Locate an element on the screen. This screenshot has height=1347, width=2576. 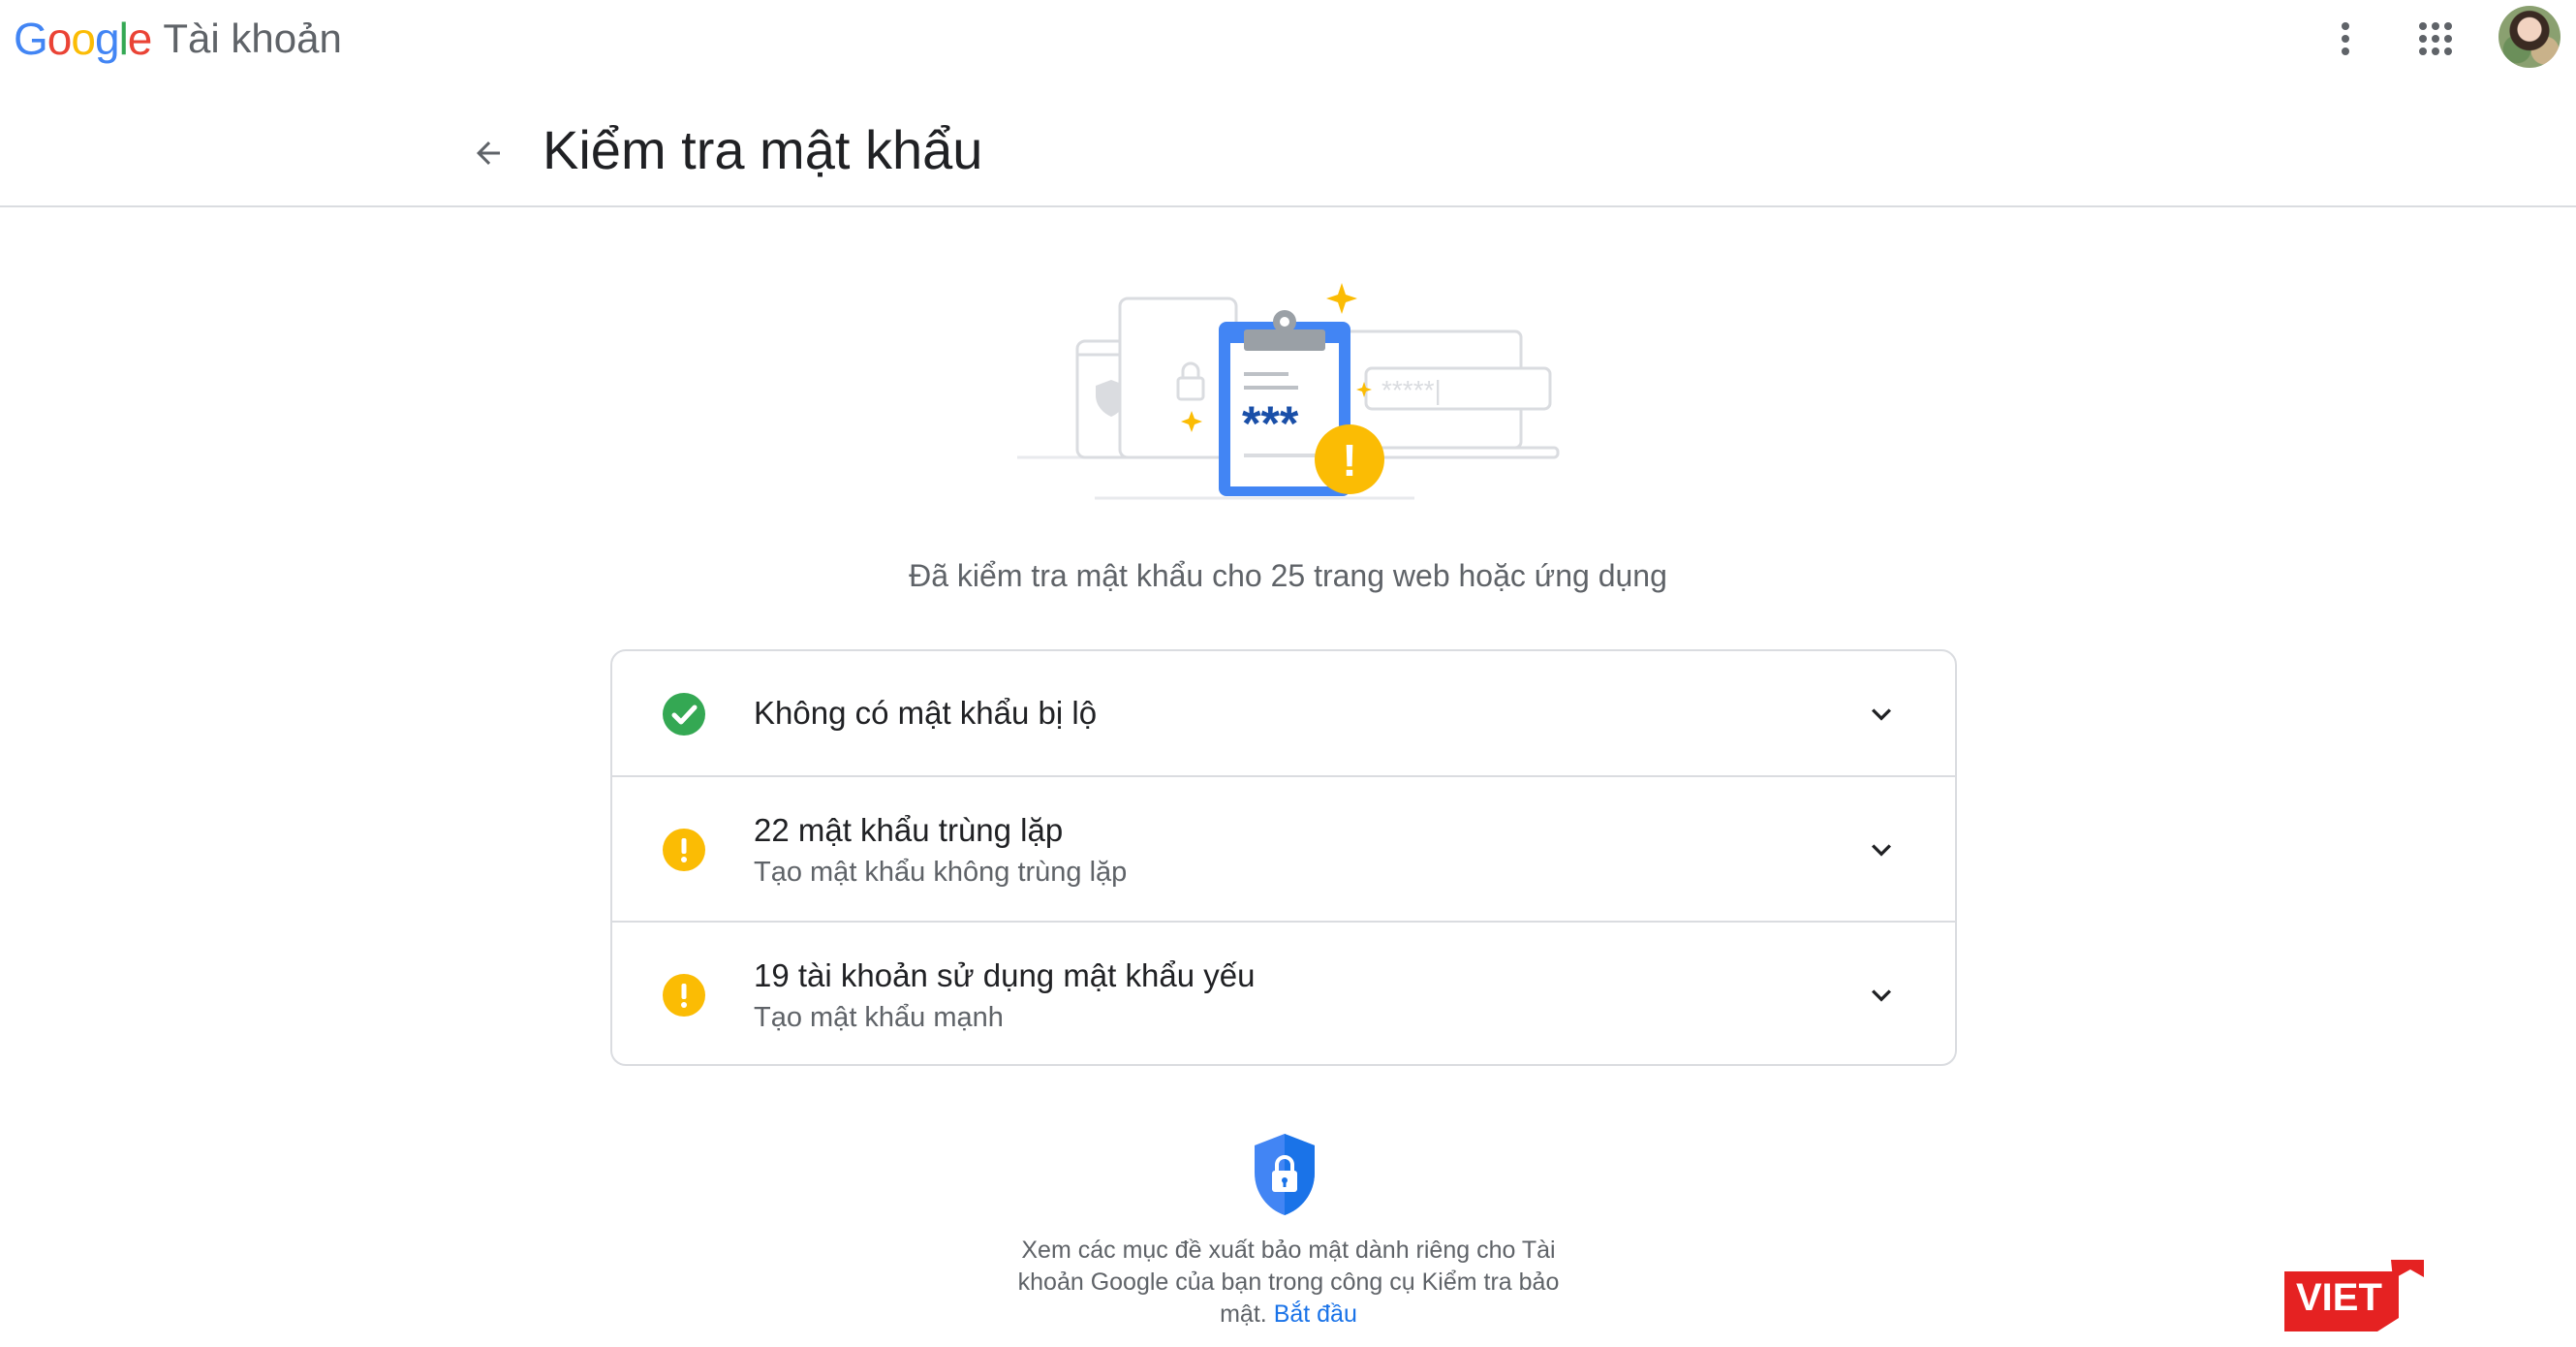
top-bar: Google Tài khoản is located at coordinates (1288, 39).